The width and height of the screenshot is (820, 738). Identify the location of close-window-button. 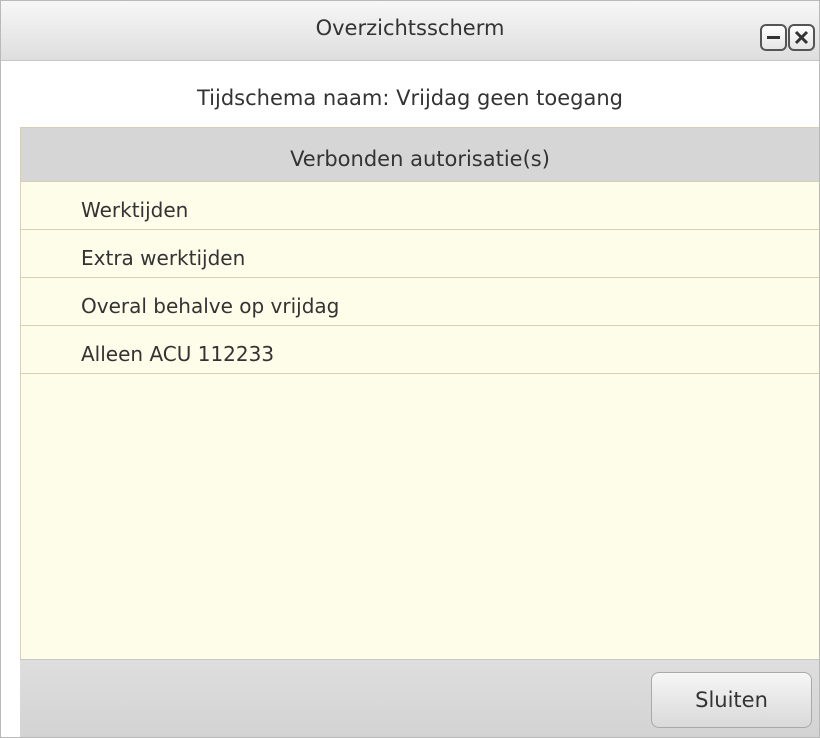
(801, 37).